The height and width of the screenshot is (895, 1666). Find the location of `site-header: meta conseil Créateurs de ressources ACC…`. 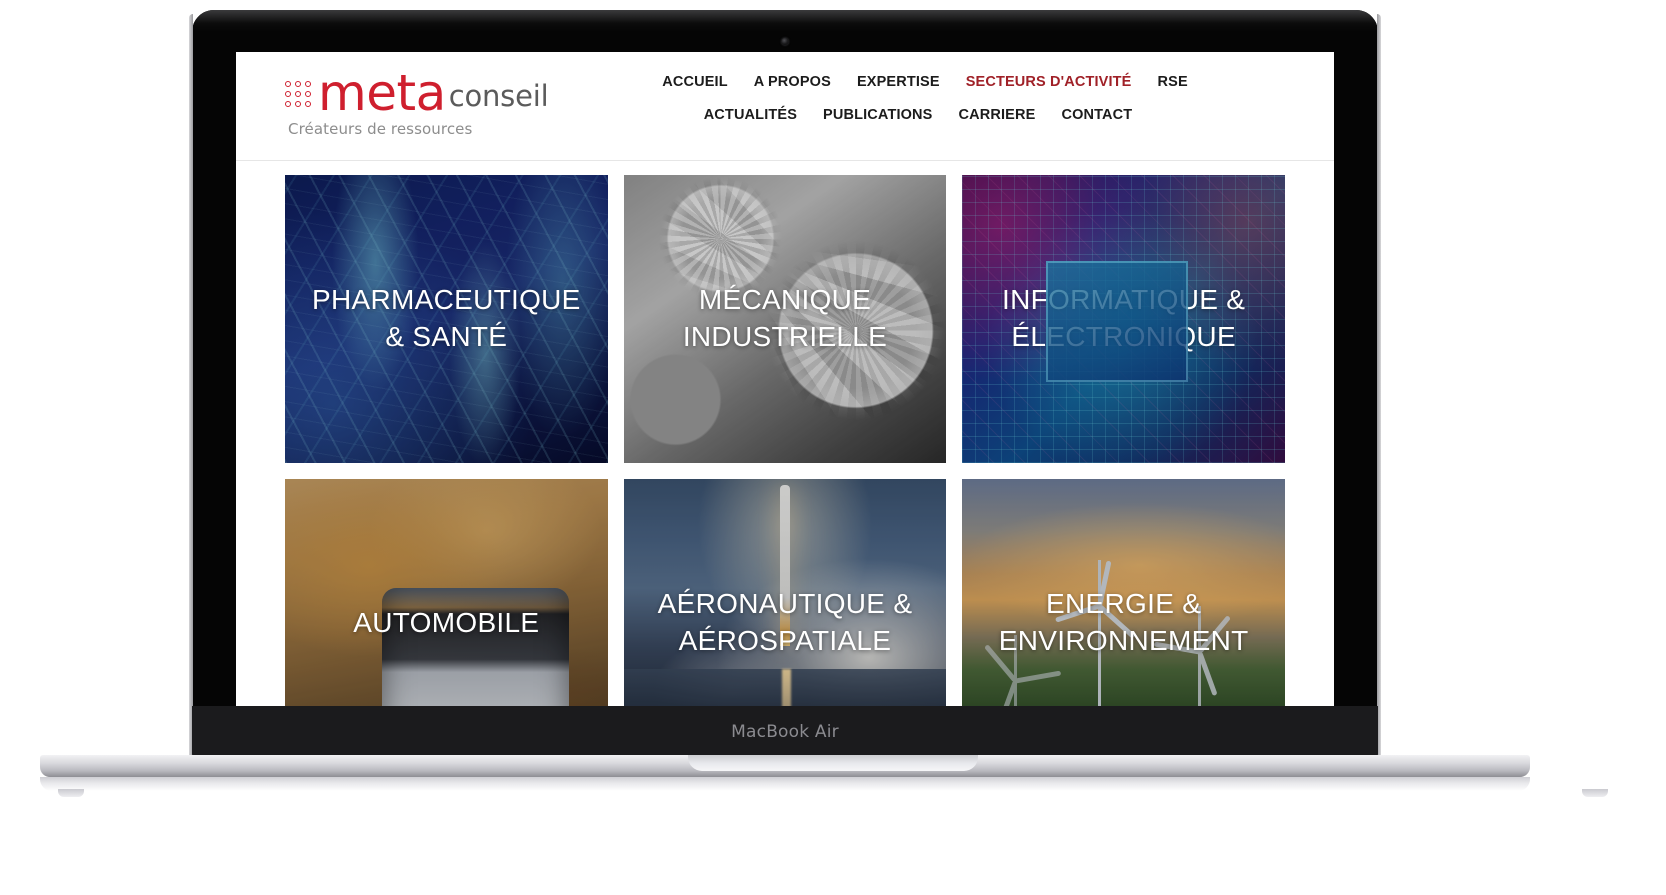

site-header: meta conseil Créateurs de ressources ACC… is located at coordinates (785, 106).